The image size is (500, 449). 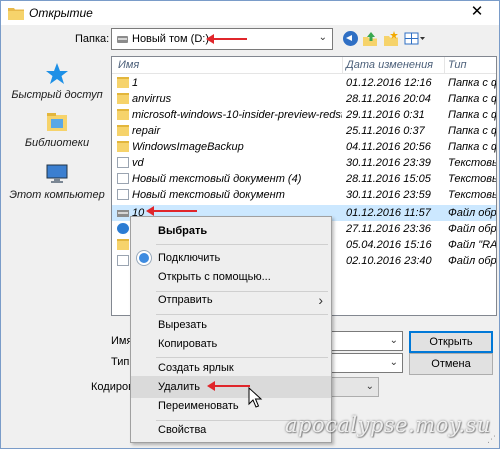 I want to click on file-type-select: ⌄, so click(x=362, y=363).